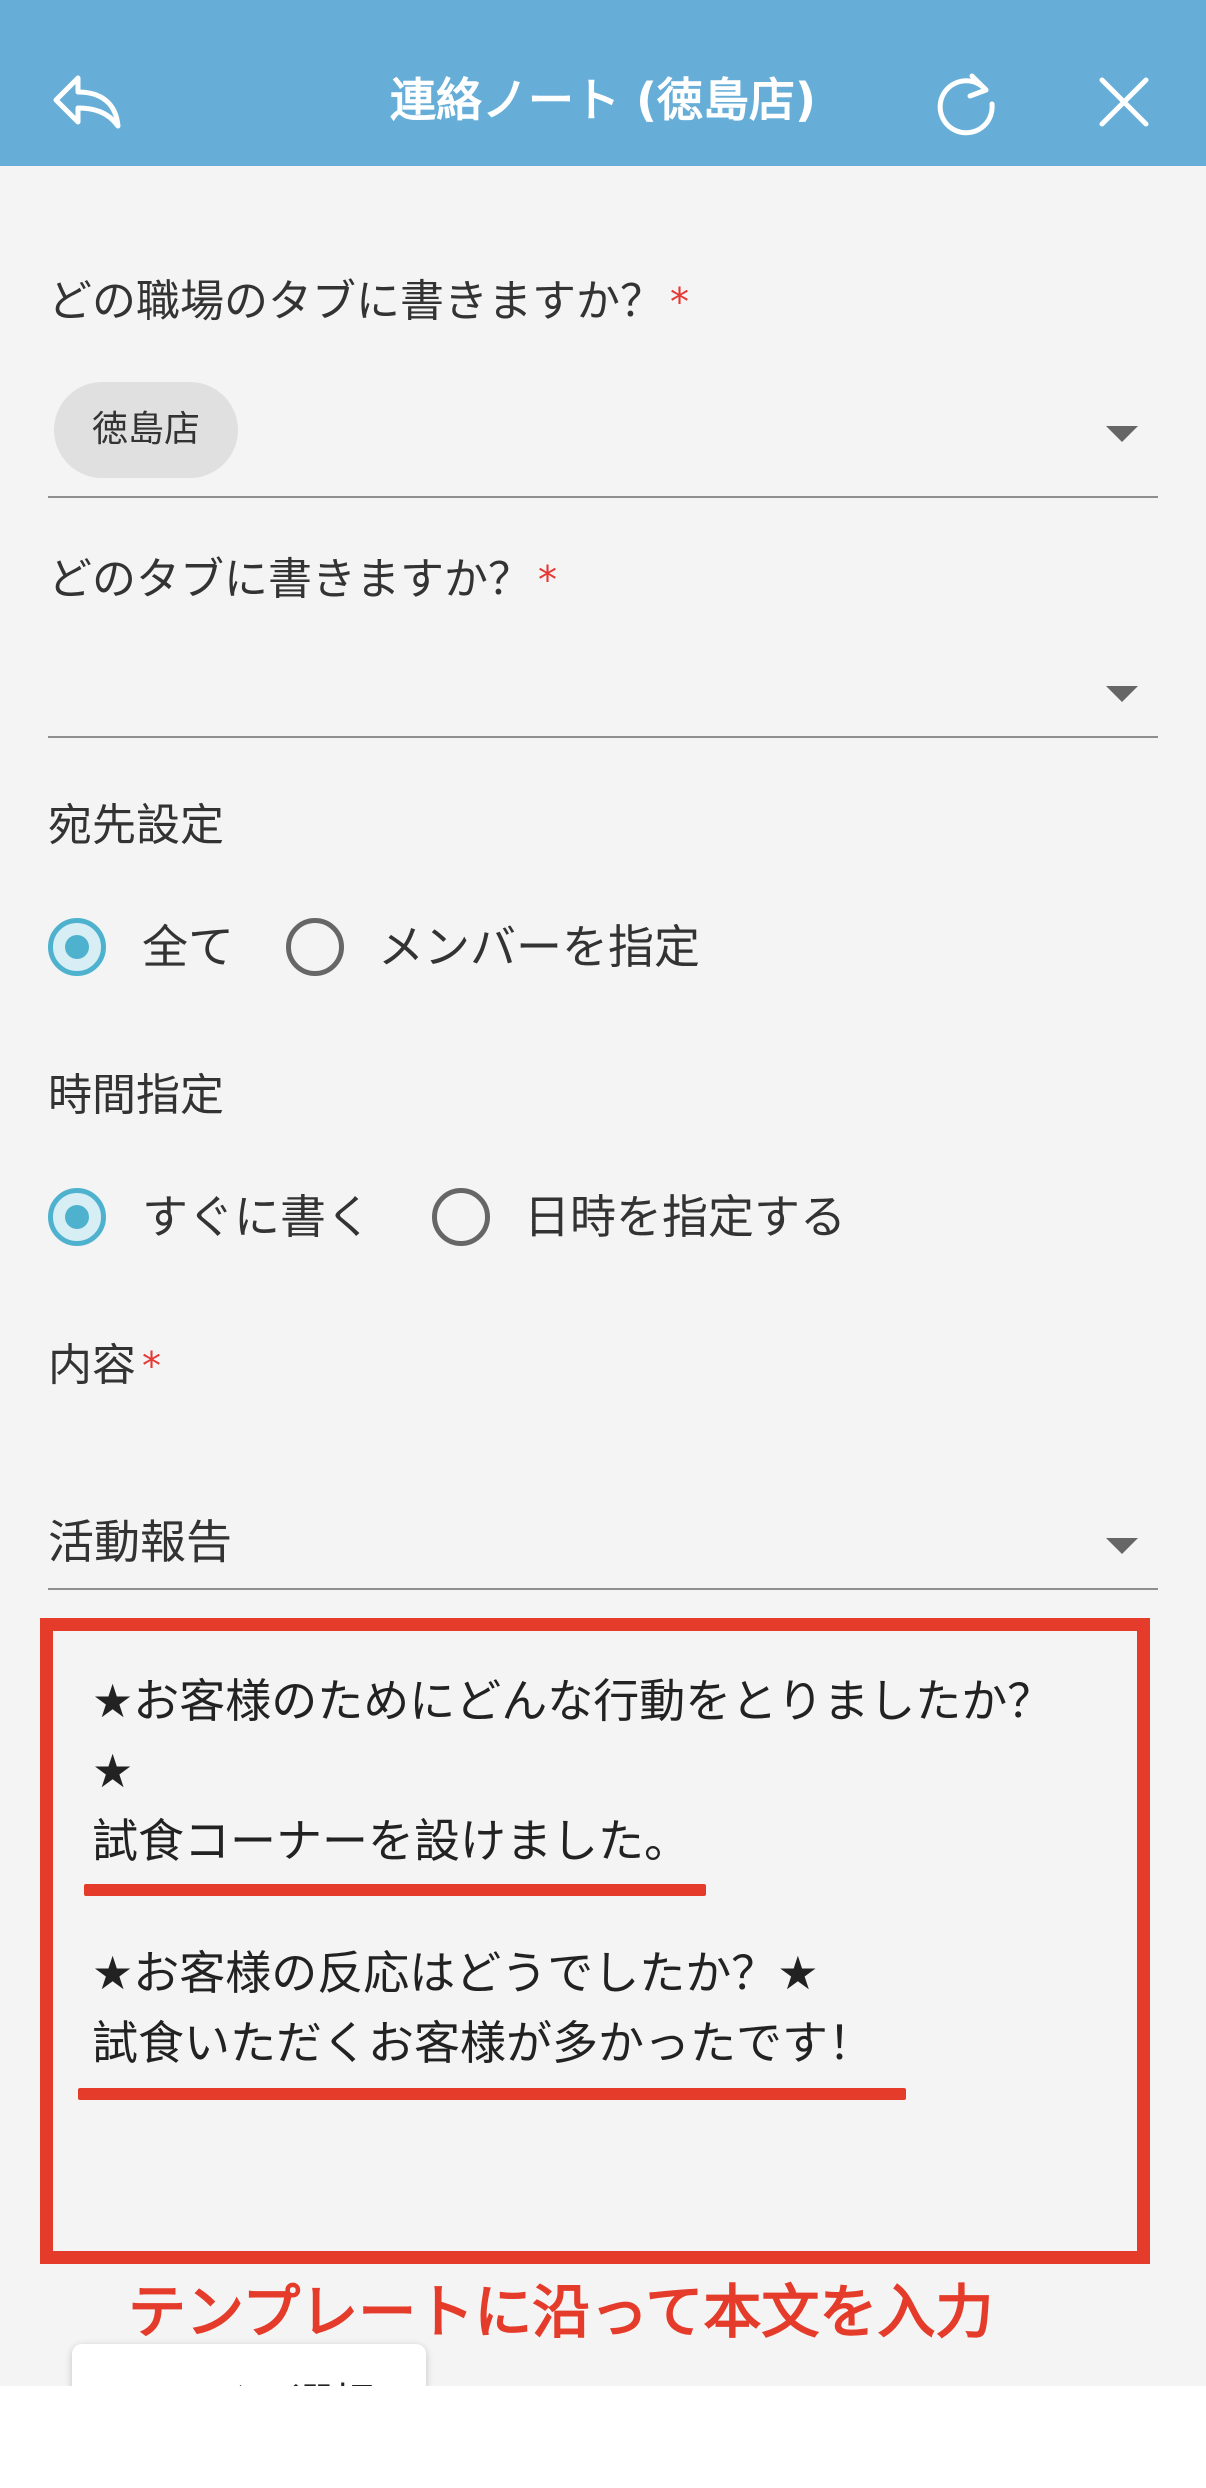 The width and height of the screenshot is (1206, 2488). What do you see at coordinates (455, 1973) in the screenshot?
I see `content-line: ★お客様の反応はどうでしたか？★` at bounding box center [455, 1973].